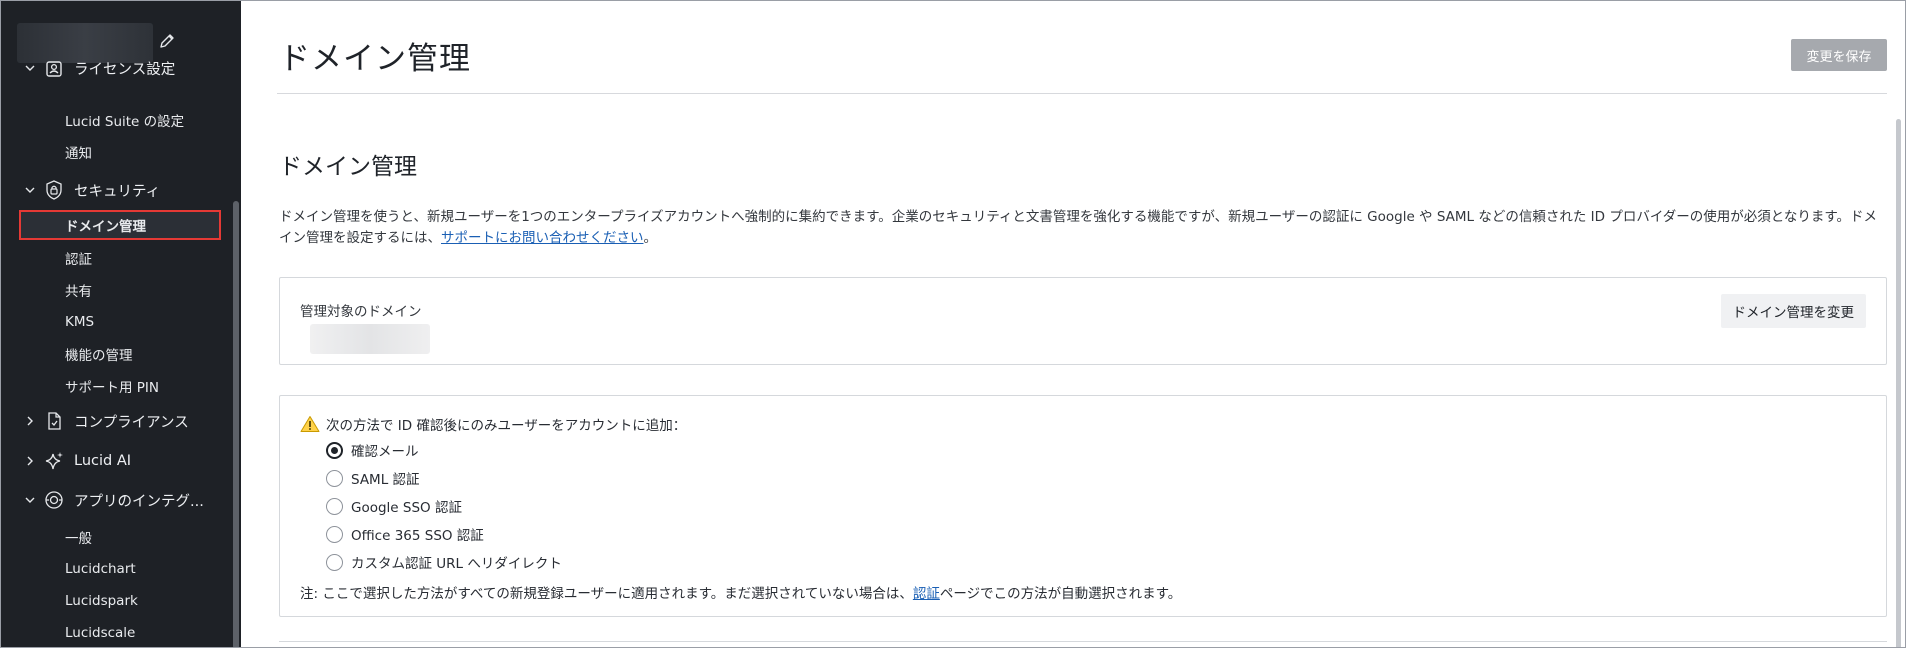 Image resolution: width=1906 pixels, height=648 pixels. I want to click on sidebar-item-lucid-suite: Lucid Suite の設定, so click(120, 120).